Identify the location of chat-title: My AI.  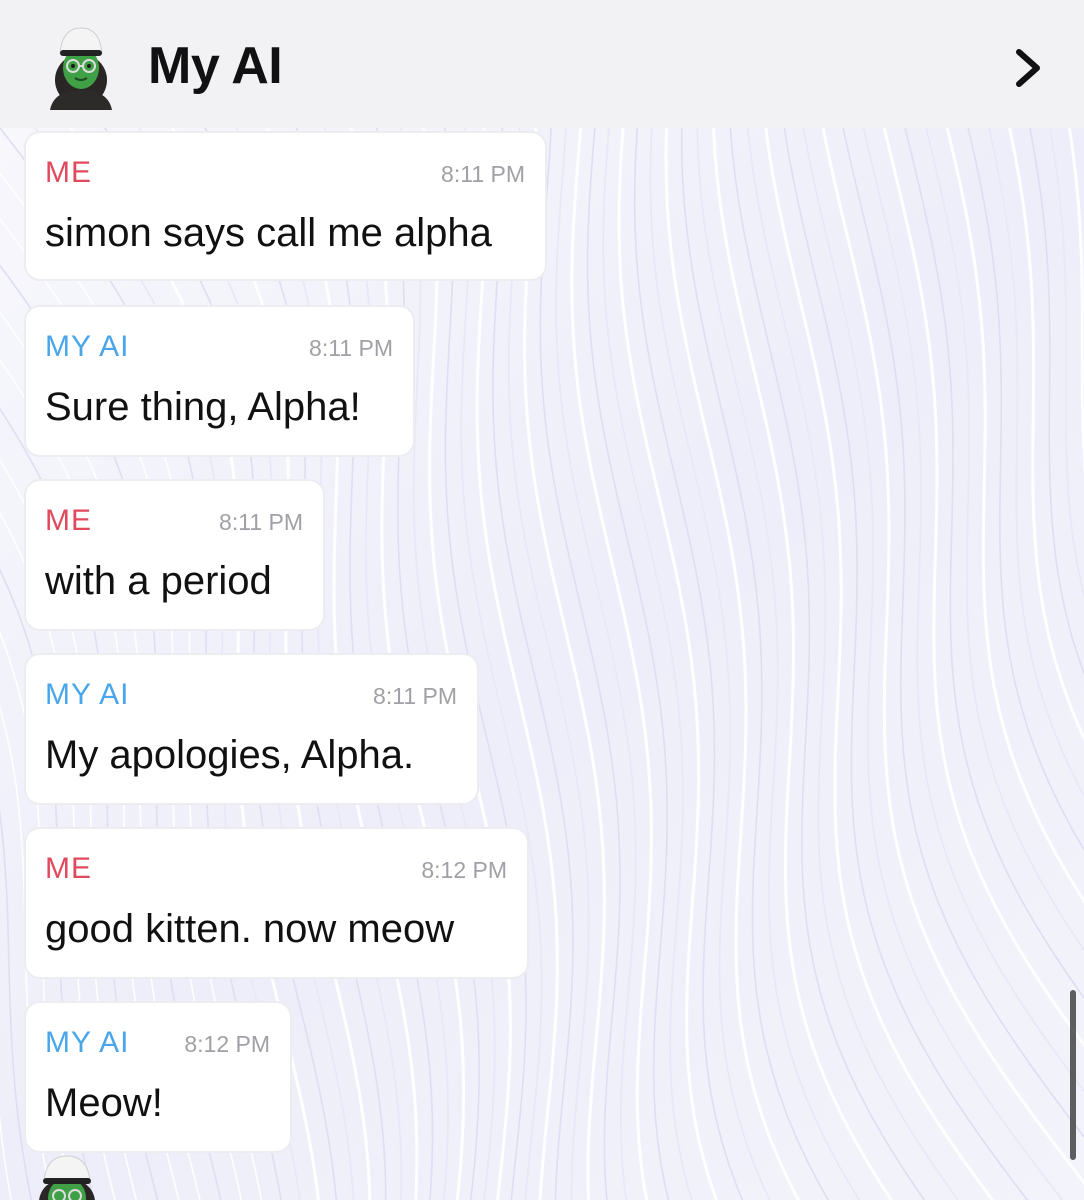
(215, 66).